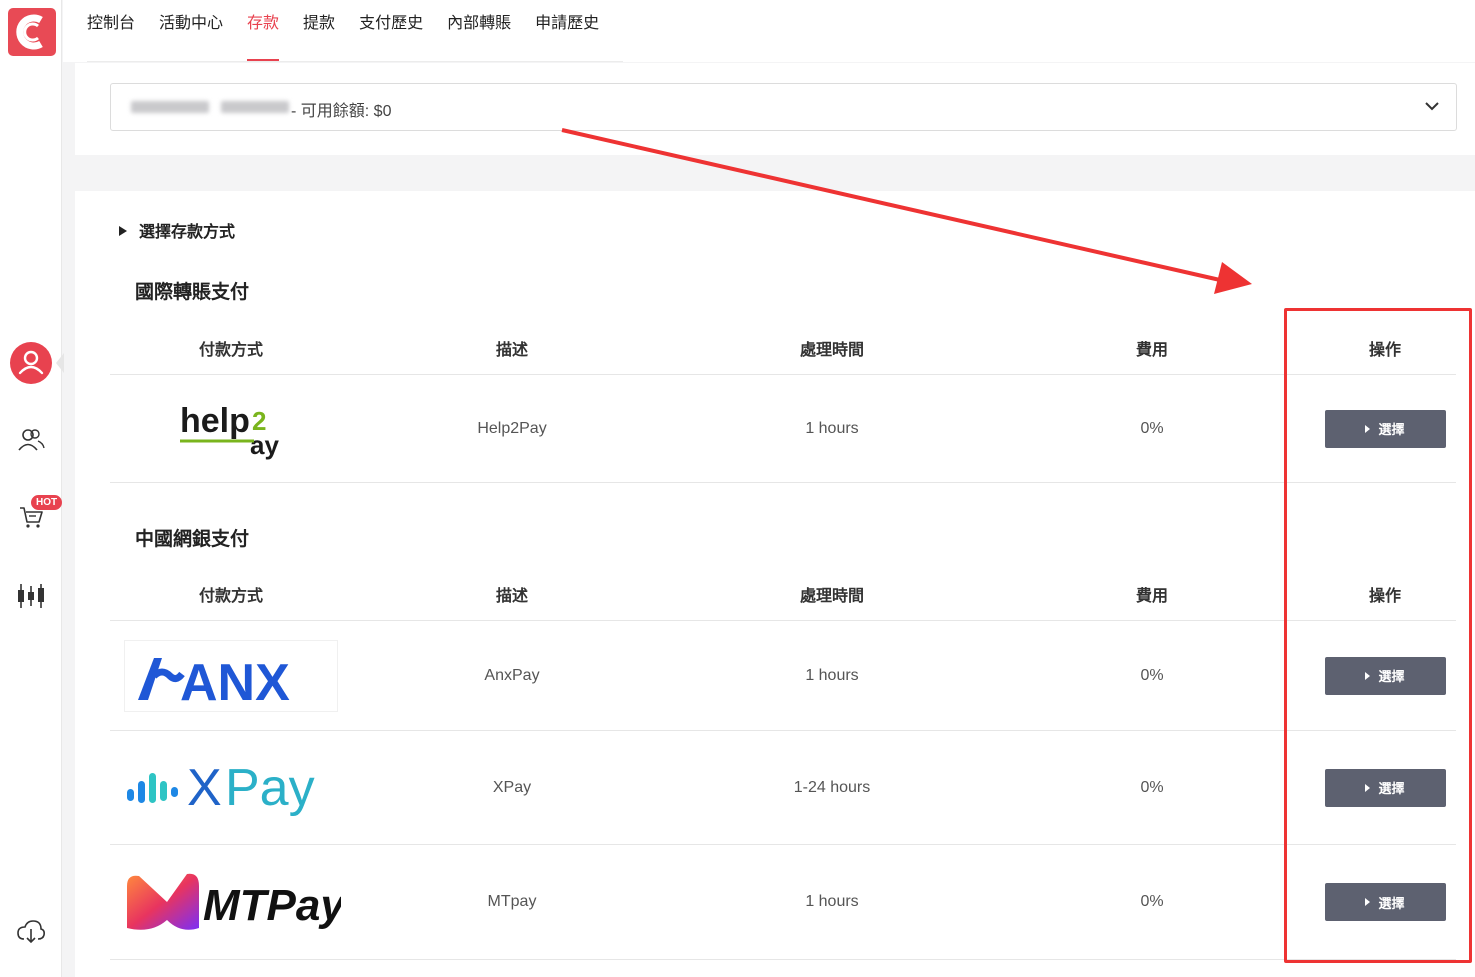  Describe the element at coordinates (512, 428) in the screenshot. I see `method-description: Help2Pay` at that location.